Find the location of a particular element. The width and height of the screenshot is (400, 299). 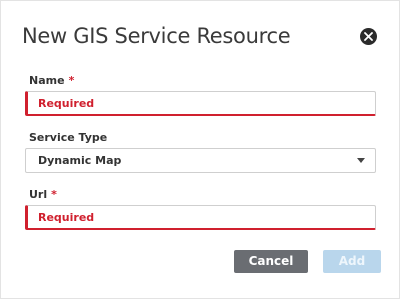

service-type-label: Service Type is located at coordinates (68, 137).